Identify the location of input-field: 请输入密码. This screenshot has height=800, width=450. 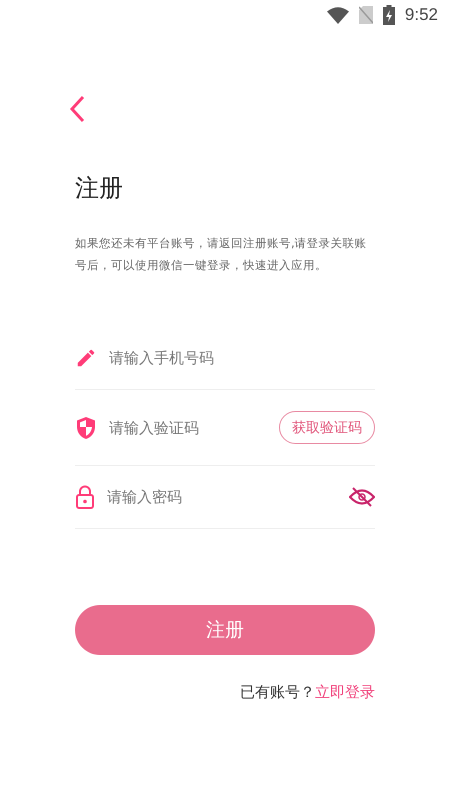
(222, 497).